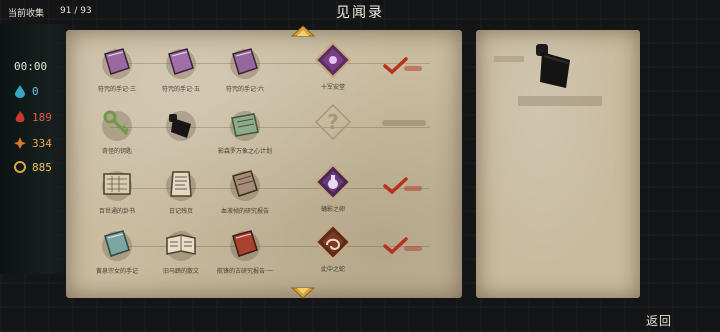 Image resolution: width=720 pixels, height=332 pixels. Describe the element at coordinates (42, 143) in the screenshot. I see `stat-3-value: 334` at that location.